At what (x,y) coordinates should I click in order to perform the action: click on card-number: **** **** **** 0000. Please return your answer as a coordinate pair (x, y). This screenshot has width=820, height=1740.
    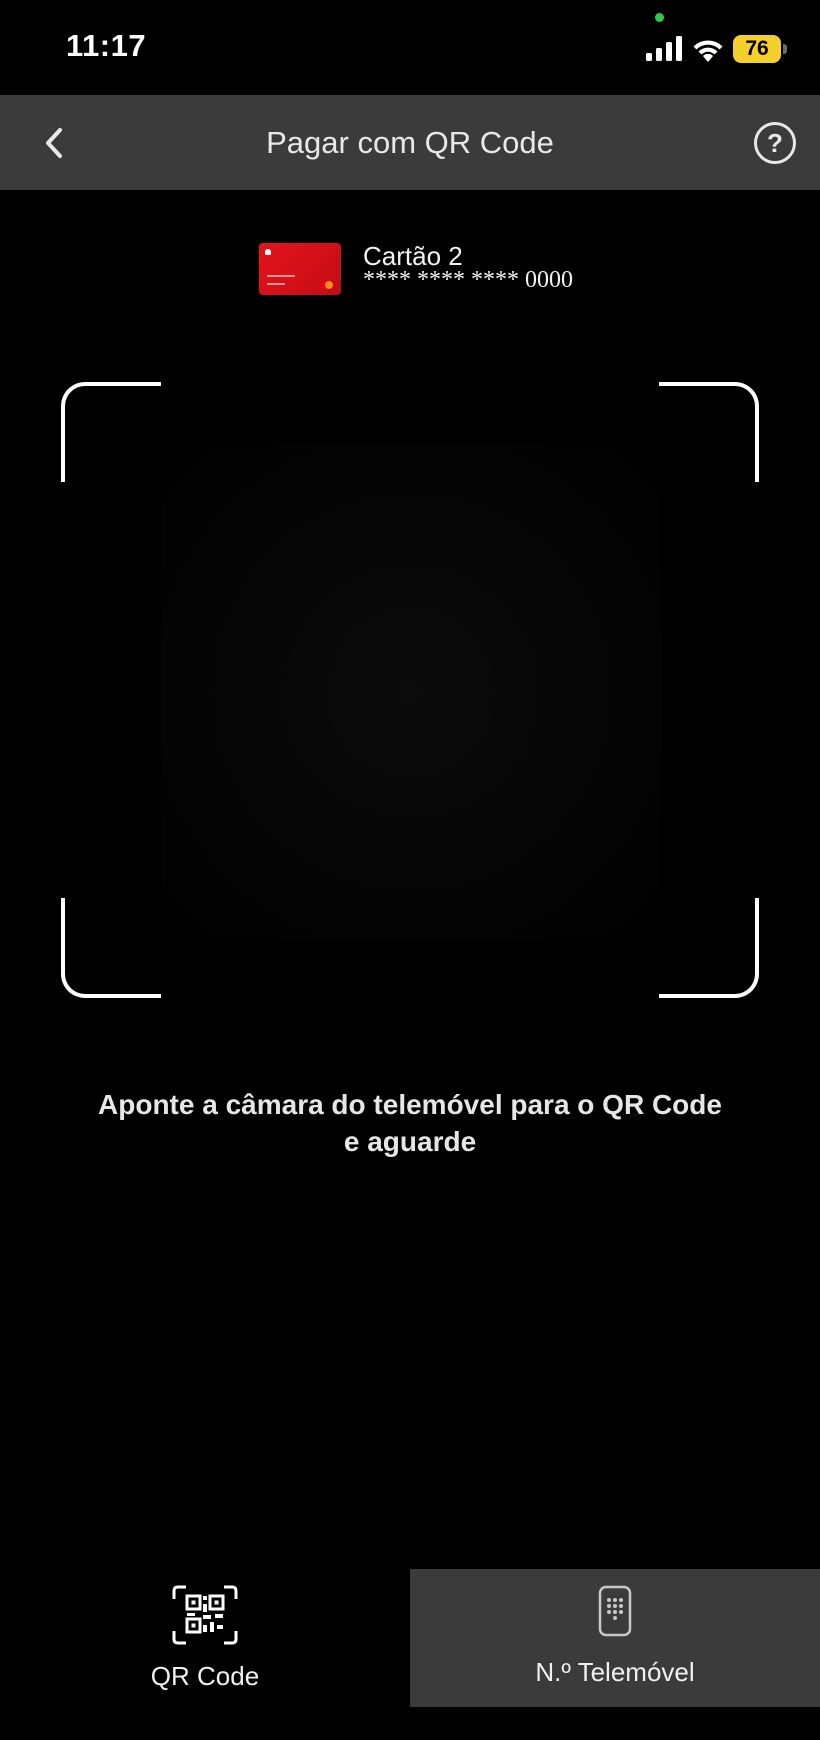
    Looking at the image, I should click on (468, 280).